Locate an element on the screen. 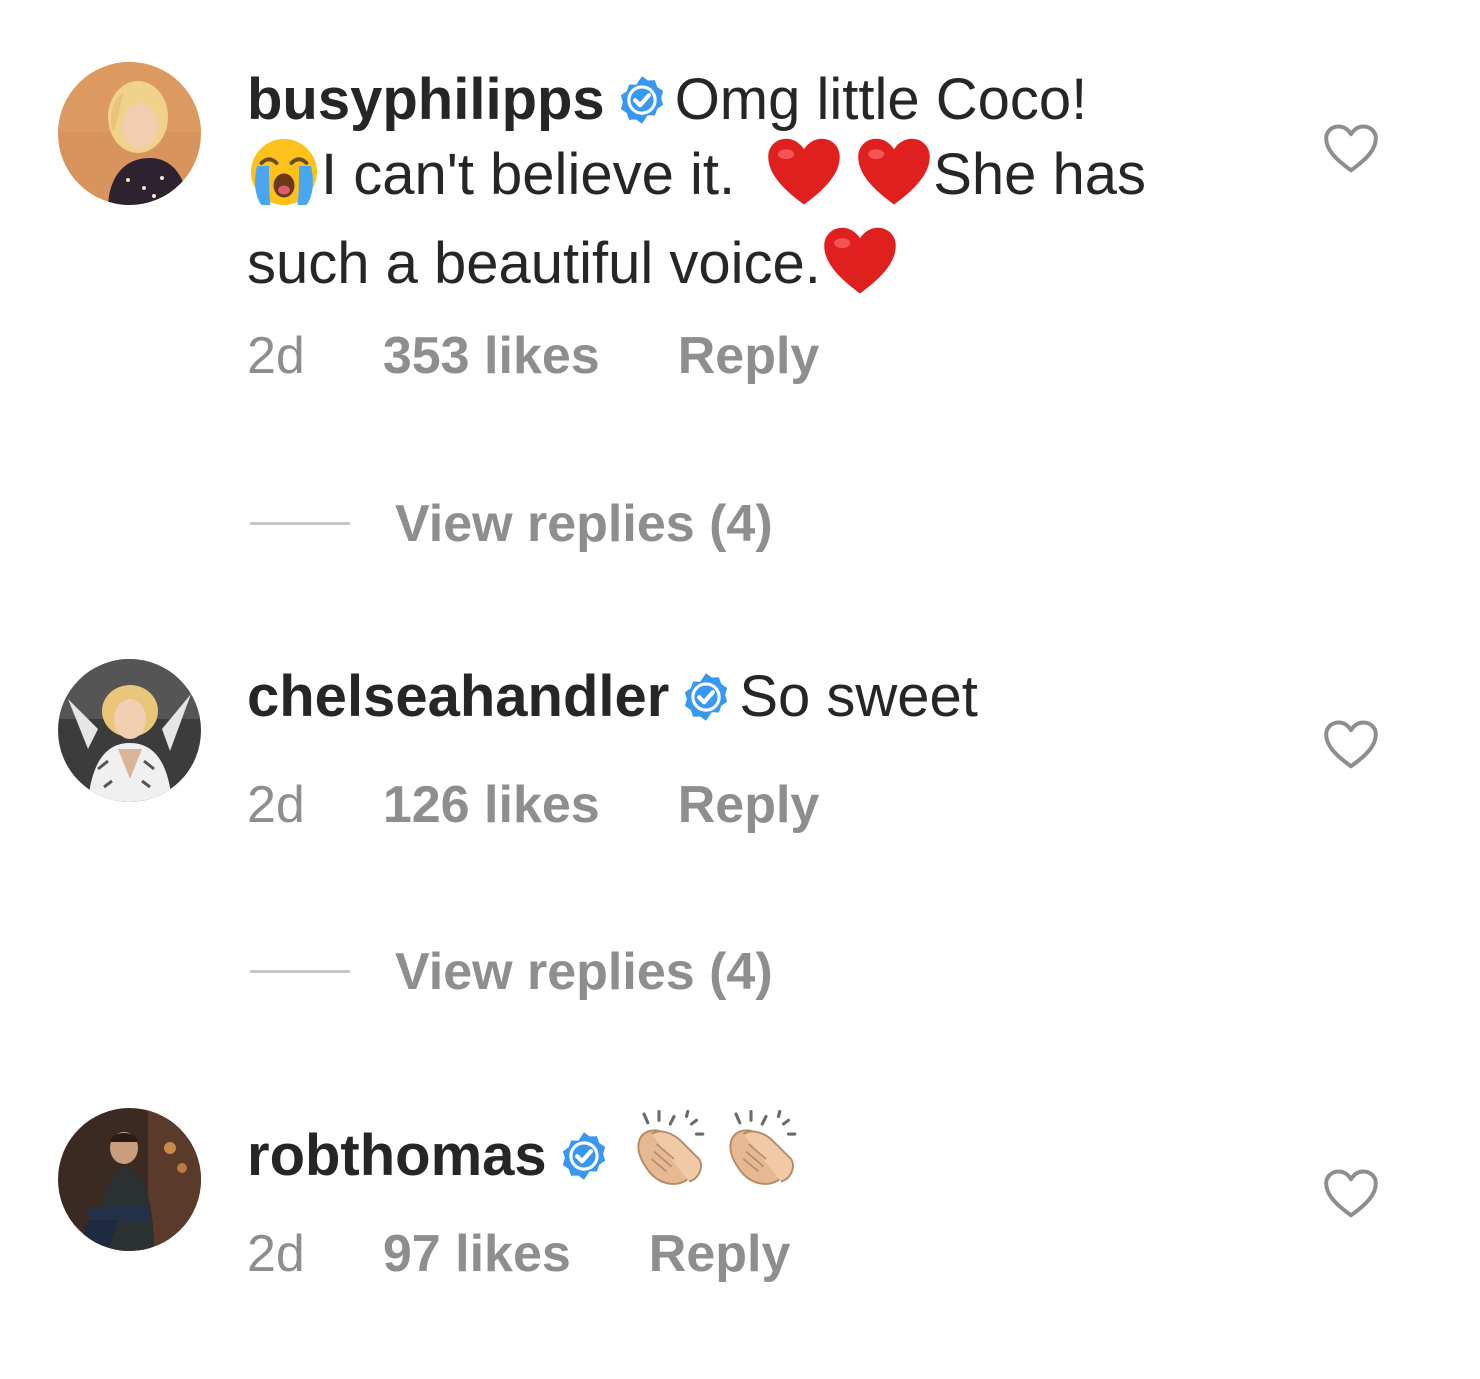 The height and width of the screenshot is (1379, 1480). comment-username: chelseahandler is located at coordinates (458, 696).